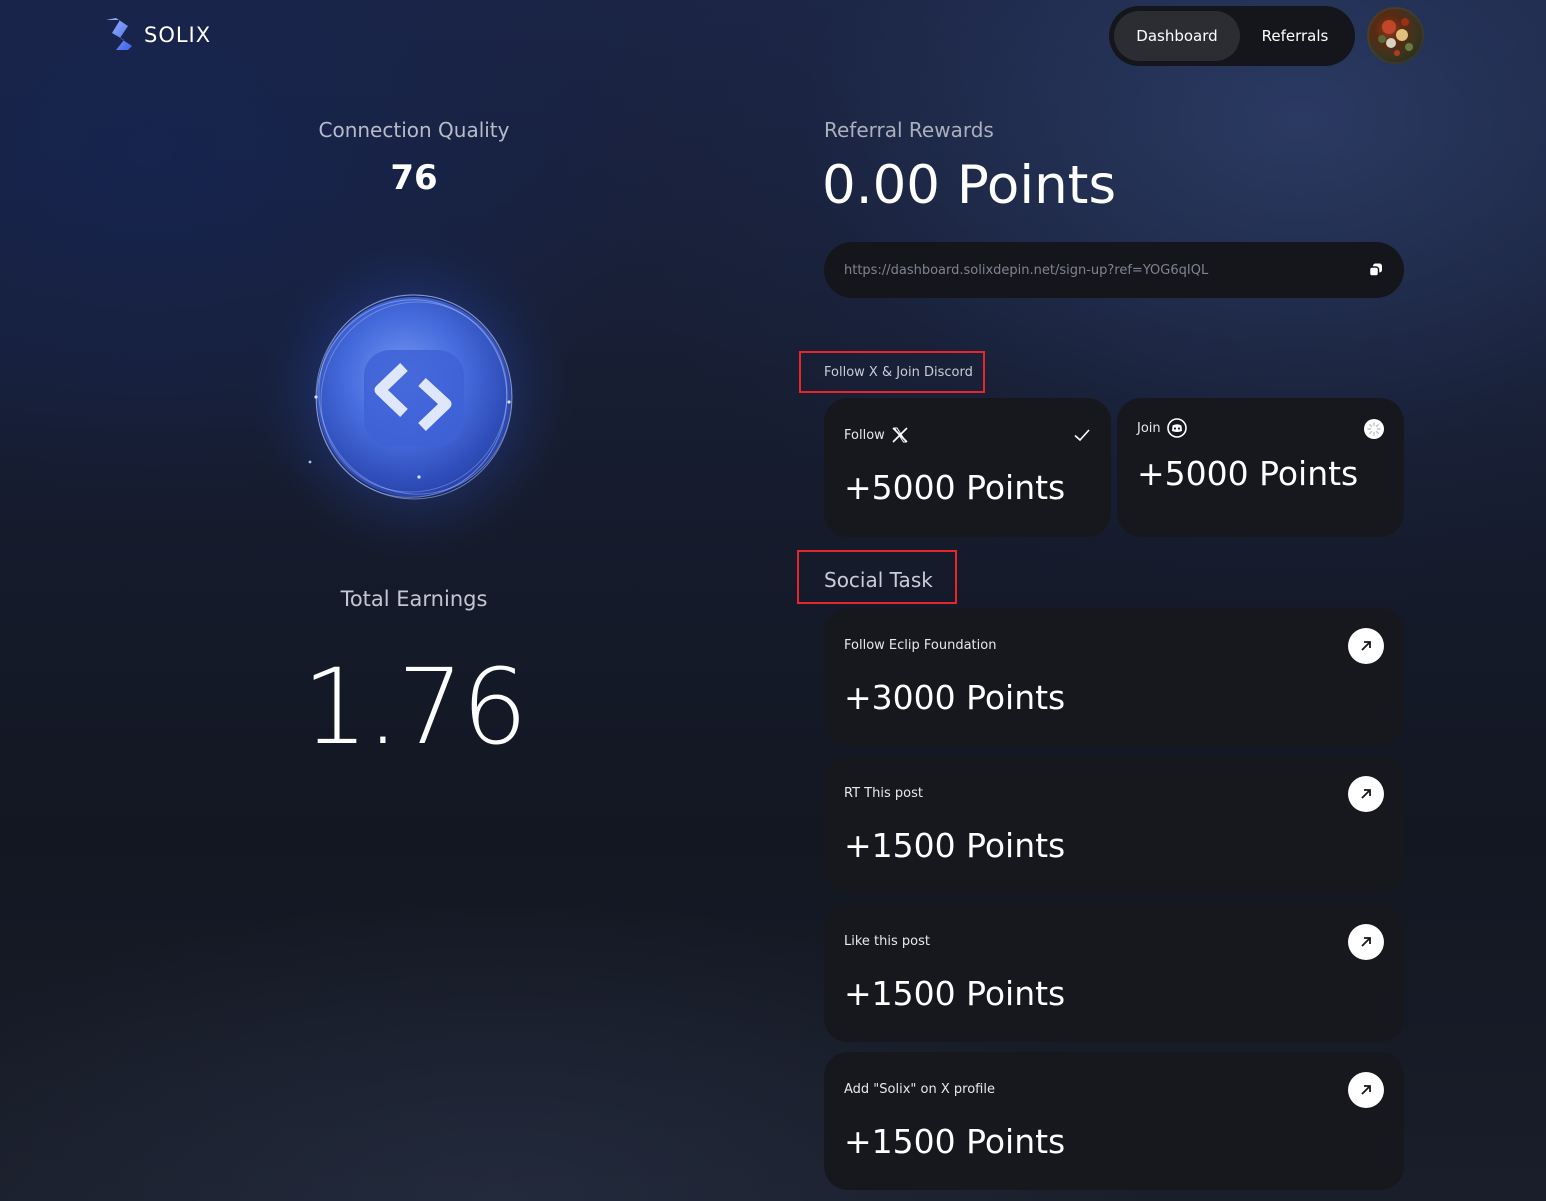  What do you see at coordinates (864, 435) in the screenshot?
I see `follow-x-action: Follow` at bounding box center [864, 435].